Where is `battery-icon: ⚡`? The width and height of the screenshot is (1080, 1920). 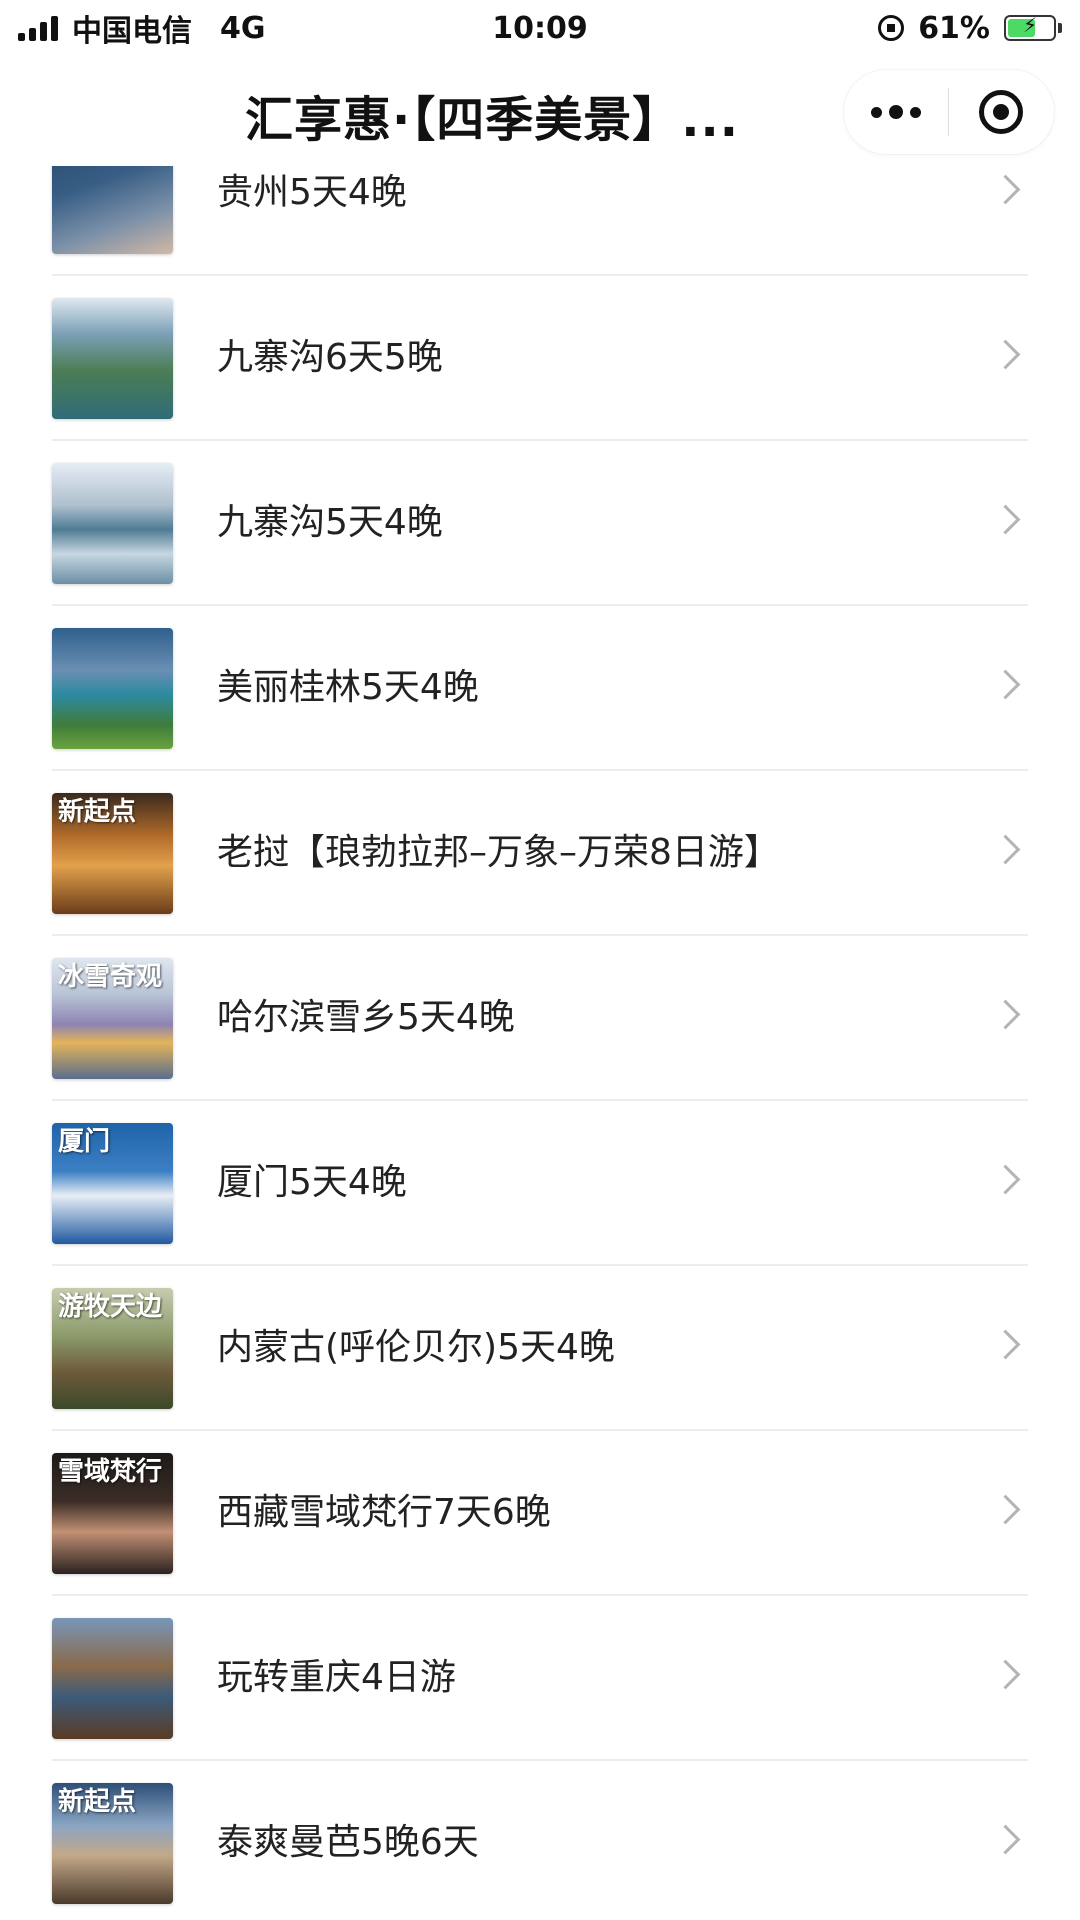
battery-icon: ⚡ is located at coordinates (1033, 27).